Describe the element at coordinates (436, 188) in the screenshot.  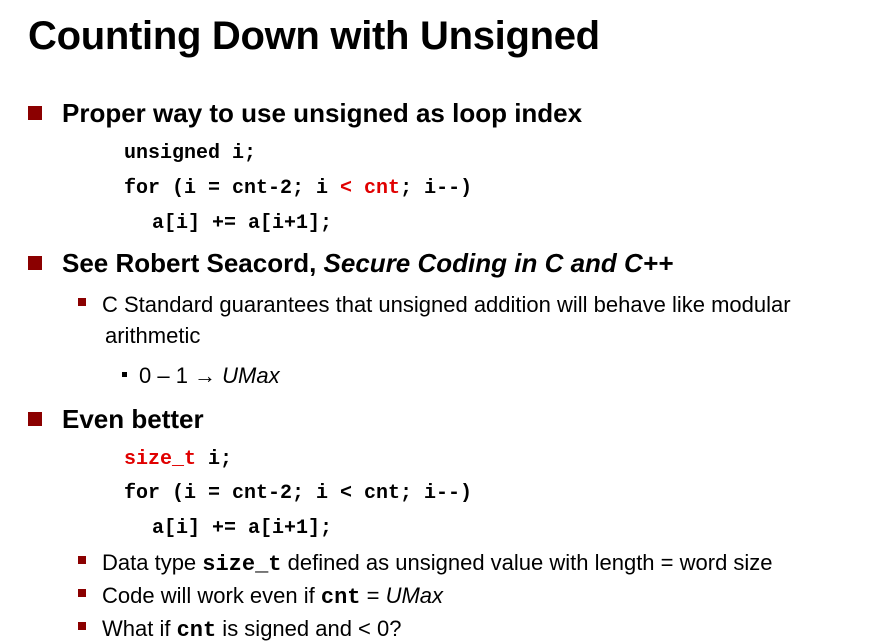
I see `code-segment: ; i--)` at that location.